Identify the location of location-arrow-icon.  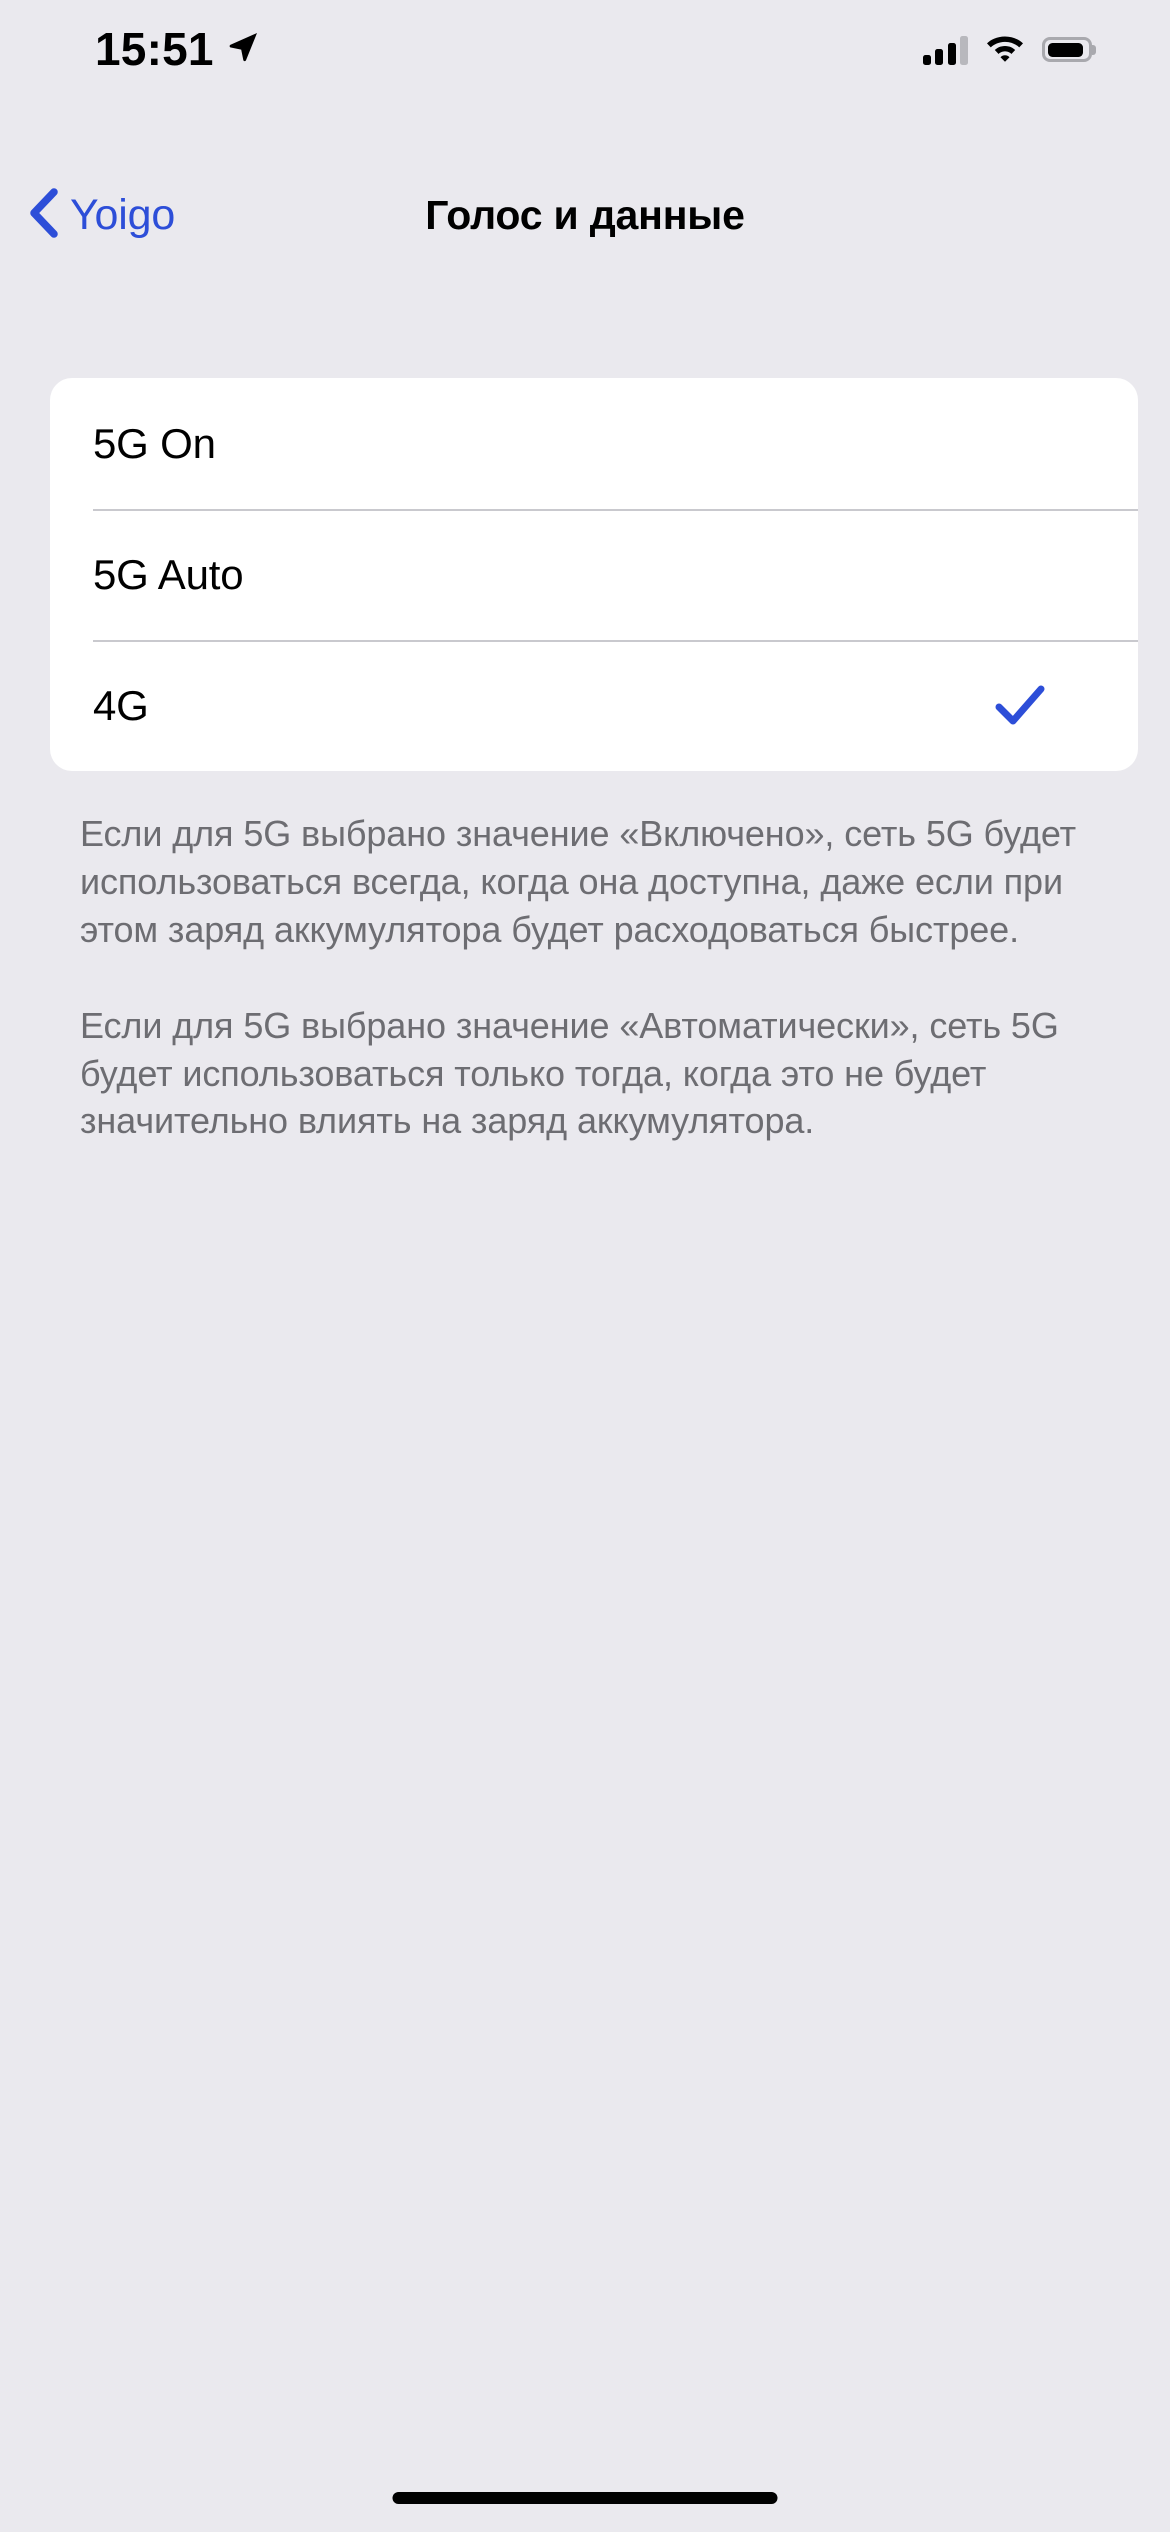
(243, 49).